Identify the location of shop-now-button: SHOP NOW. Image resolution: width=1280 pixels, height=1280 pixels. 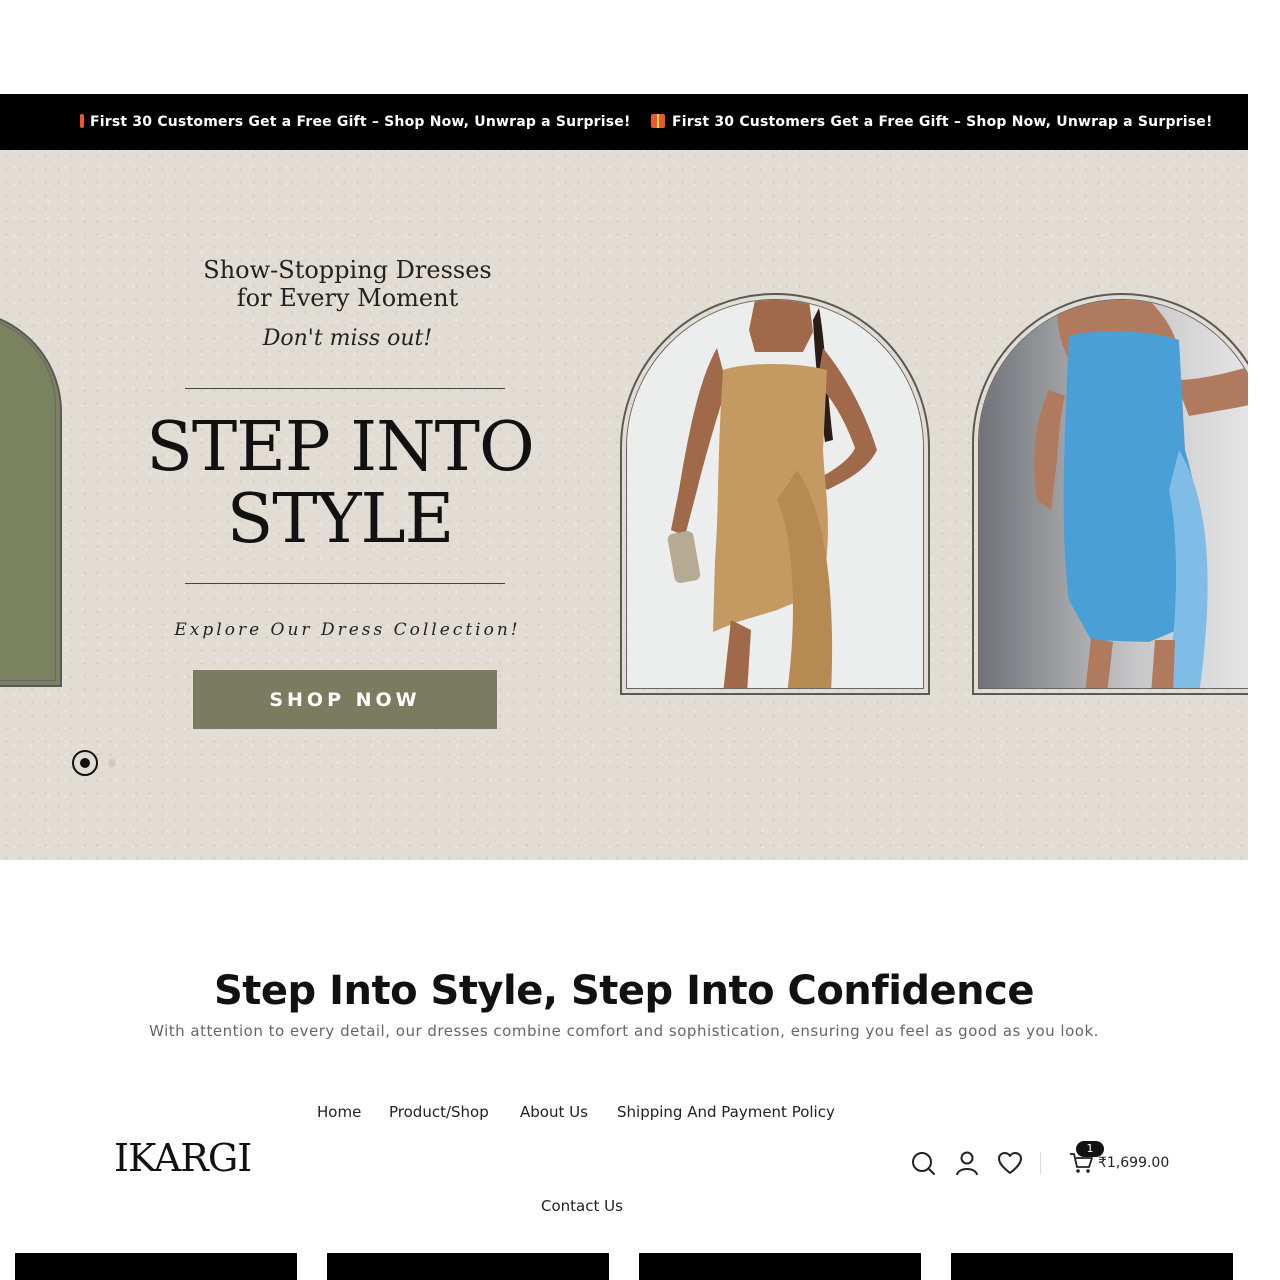
(345, 699).